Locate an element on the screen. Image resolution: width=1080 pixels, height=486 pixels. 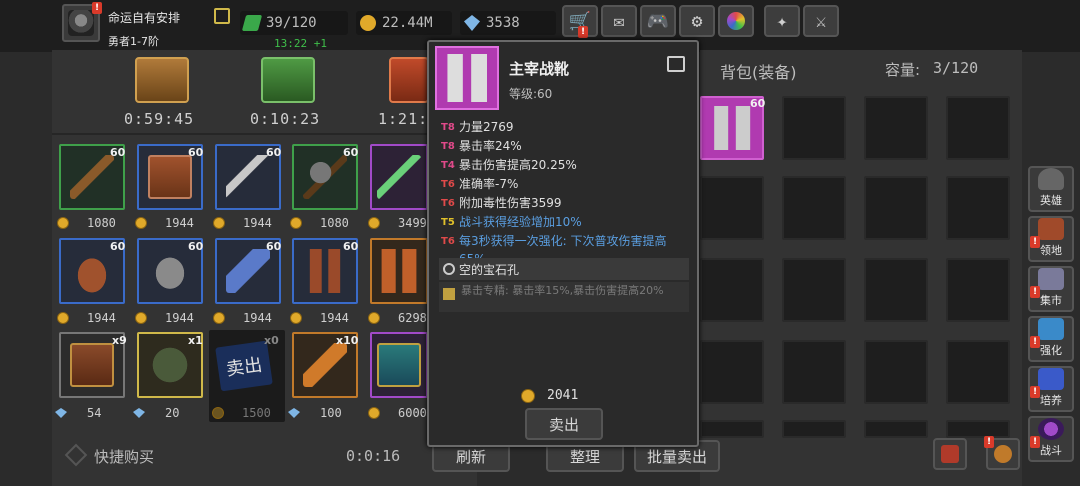
bag-item-level: 60 is located at coordinates (758, 103).